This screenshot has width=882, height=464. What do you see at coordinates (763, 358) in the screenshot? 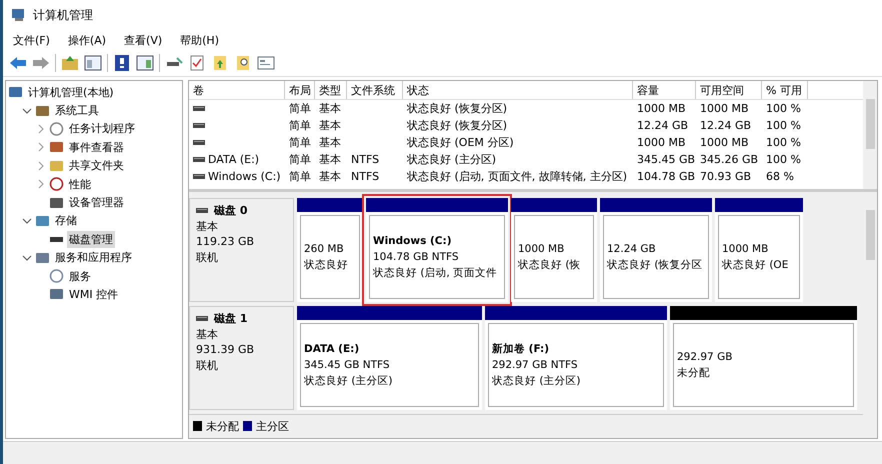
I see `partition: 292.97 GB 未分配` at bounding box center [763, 358].